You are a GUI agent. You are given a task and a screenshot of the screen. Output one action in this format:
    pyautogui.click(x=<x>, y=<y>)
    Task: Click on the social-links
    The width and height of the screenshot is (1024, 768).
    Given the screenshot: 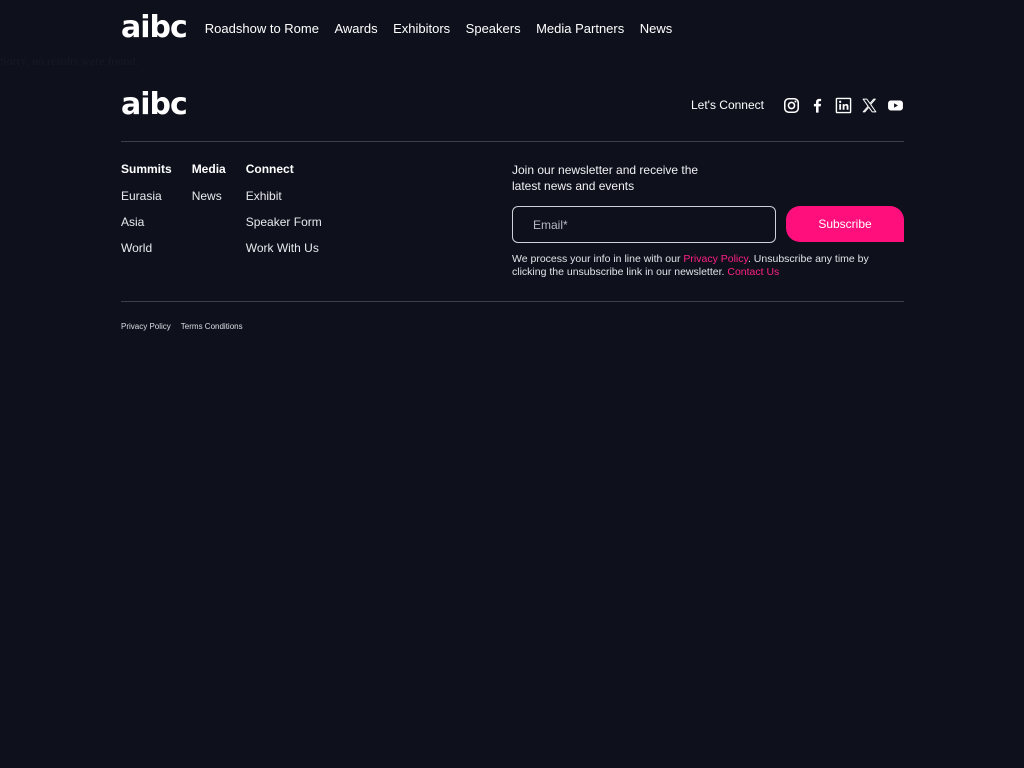 What is the action you would take?
    pyautogui.click(x=839, y=105)
    